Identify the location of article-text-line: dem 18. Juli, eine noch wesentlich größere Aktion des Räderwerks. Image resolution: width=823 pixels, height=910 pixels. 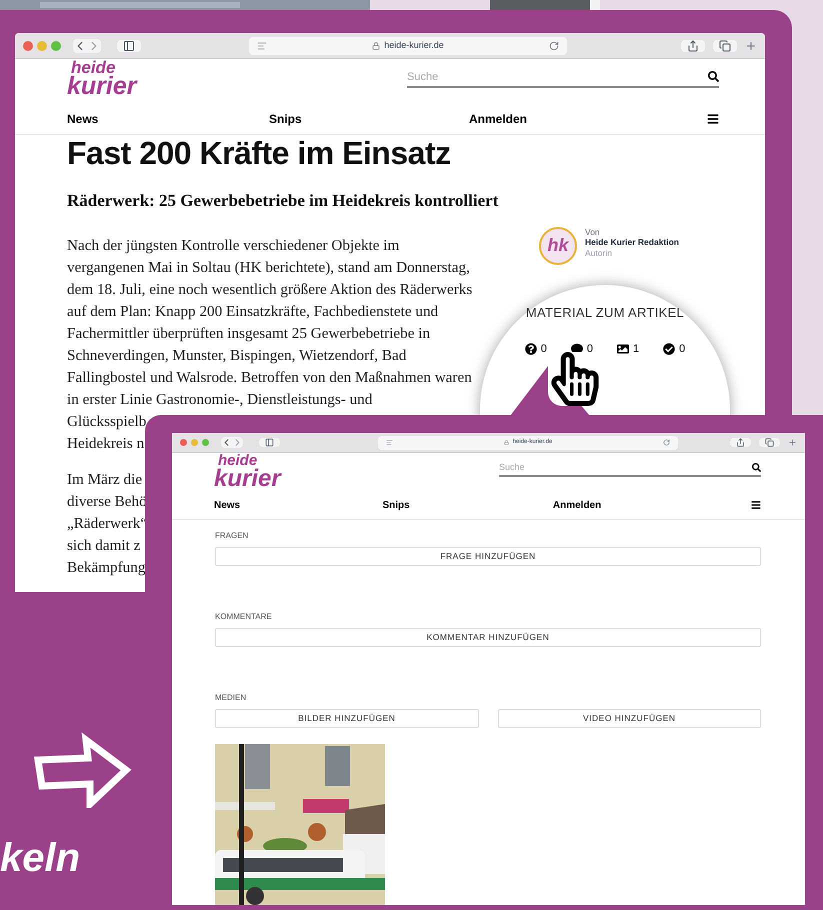
(269, 289).